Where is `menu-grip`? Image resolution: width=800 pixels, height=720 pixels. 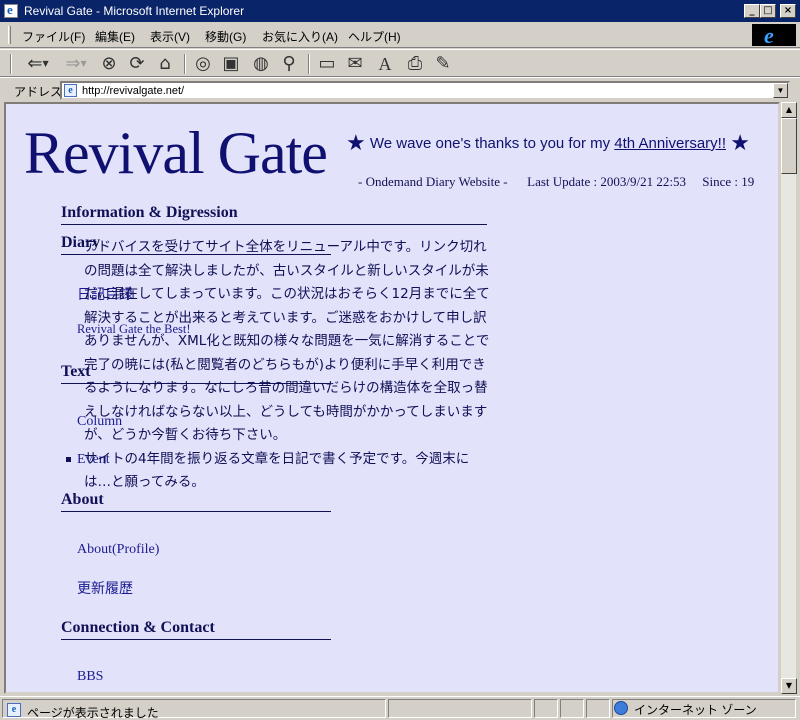
menu-grip is located at coordinates (9, 35).